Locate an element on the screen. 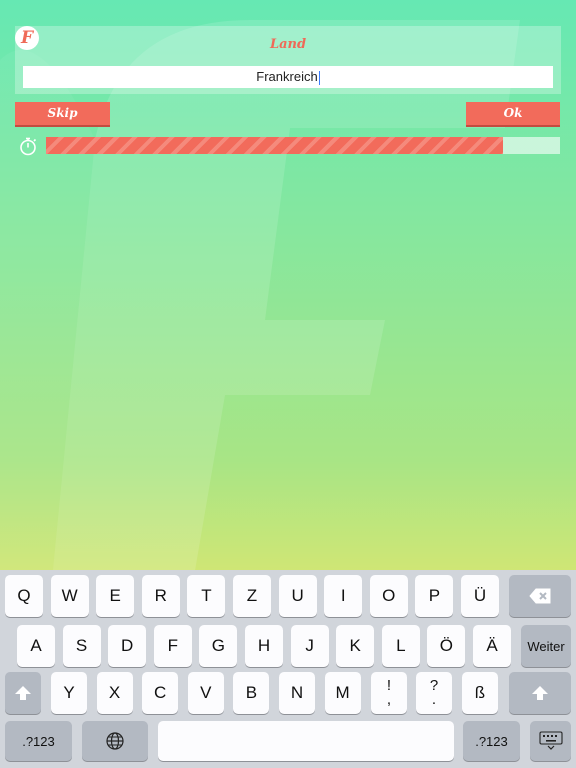 This screenshot has width=576, height=768. key-o: O is located at coordinates (388, 596).